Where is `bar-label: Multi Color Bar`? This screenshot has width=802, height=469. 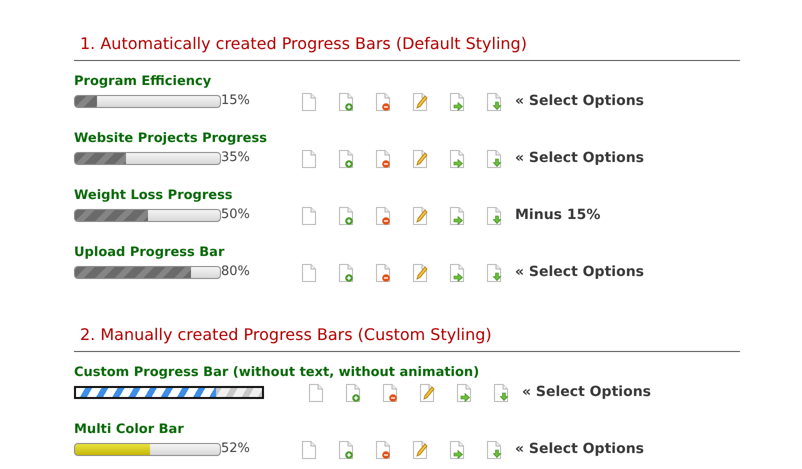
bar-label: Multi Color Bar is located at coordinates (129, 430).